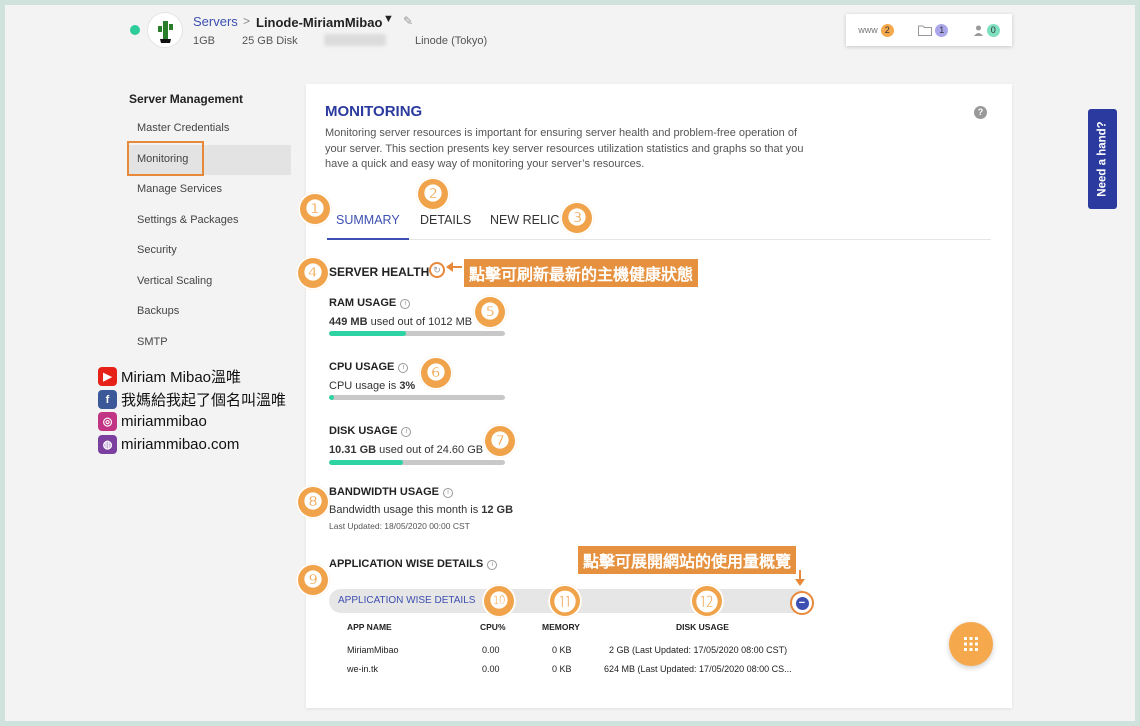 The height and width of the screenshot is (726, 1140). What do you see at coordinates (379, 272) in the screenshot?
I see `server-health-title: SERVER HEALTH` at bounding box center [379, 272].